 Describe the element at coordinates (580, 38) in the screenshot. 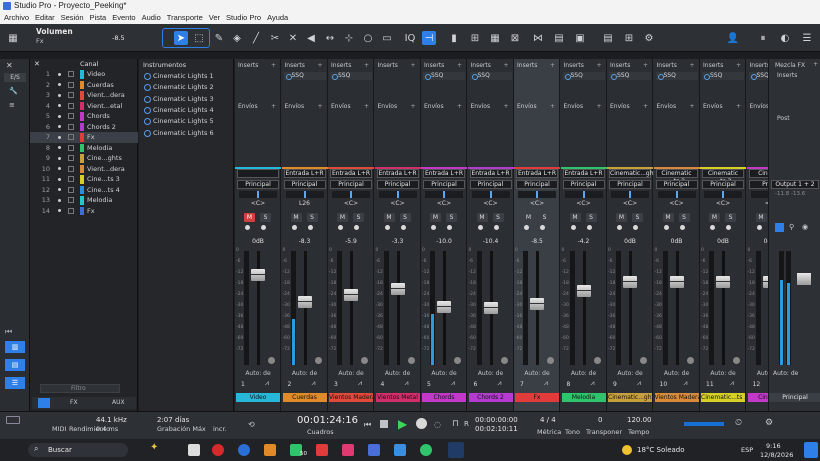

I see `film-icon: ▣` at that location.